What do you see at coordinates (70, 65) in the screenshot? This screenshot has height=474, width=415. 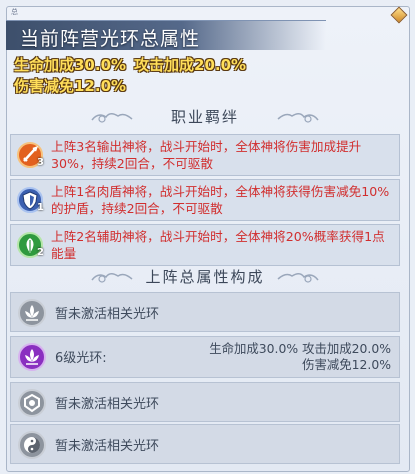 I see `summary-hp-bonus: 生命加成30.0%` at bounding box center [70, 65].